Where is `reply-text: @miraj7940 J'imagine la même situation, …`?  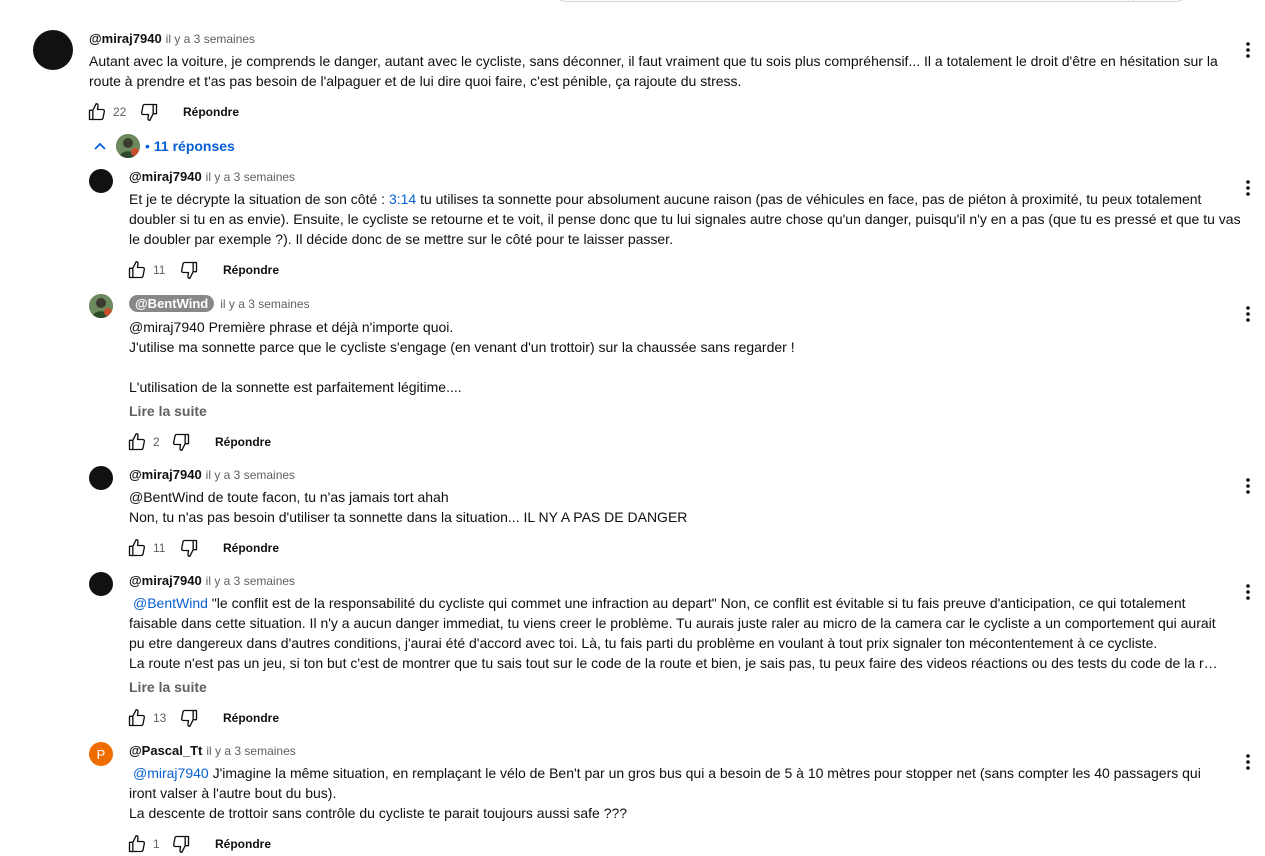
reply-text: @miraj7940 J'imagine la même situation, … is located at coordinates (679, 793).